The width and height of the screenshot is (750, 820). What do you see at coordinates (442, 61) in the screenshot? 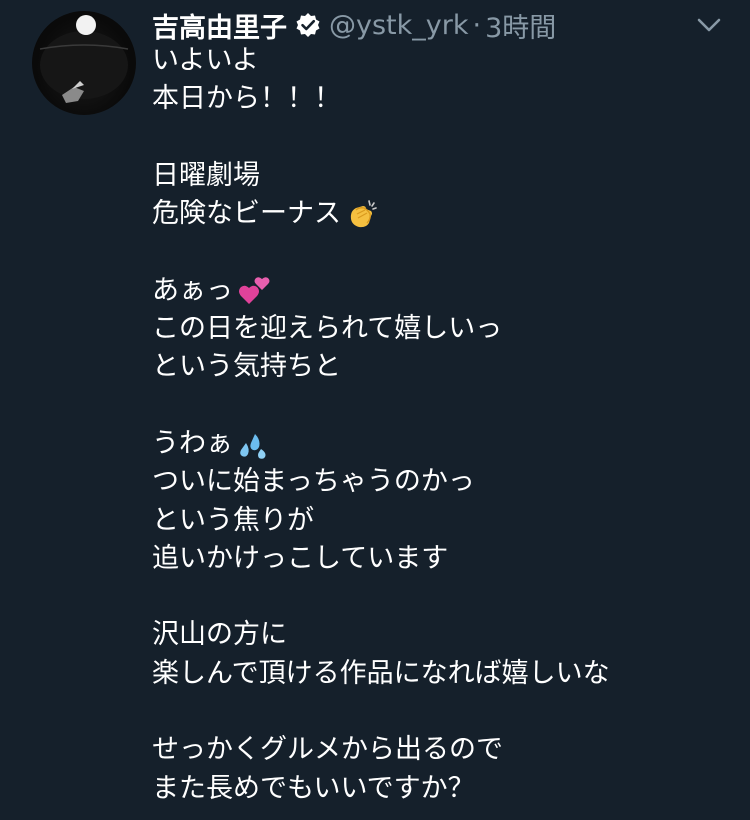
I see `tweet-line: いよいよ` at bounding box center [442, 61].